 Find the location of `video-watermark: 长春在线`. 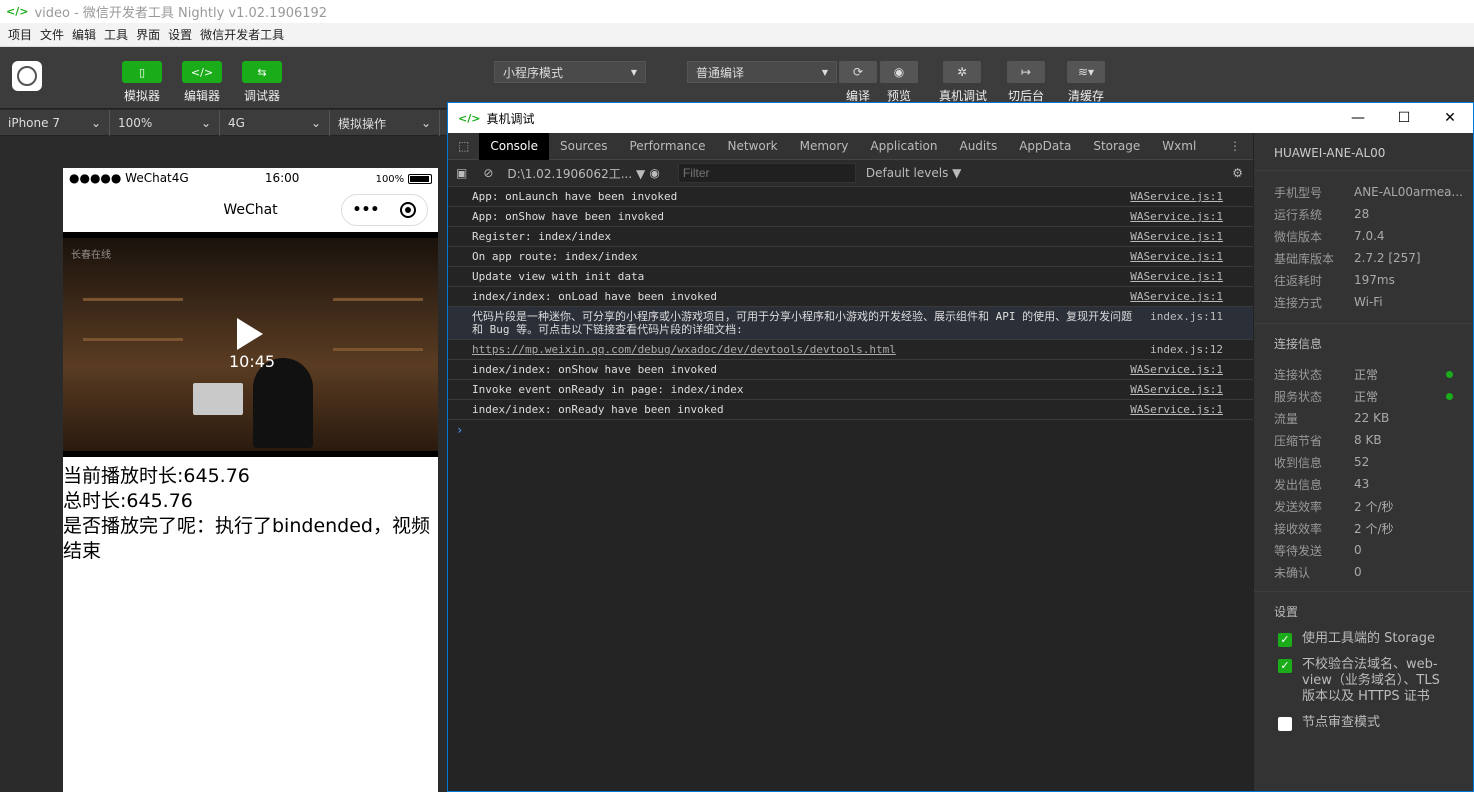

video-watermark: 长春在线 is located at coordinates (91, 255).